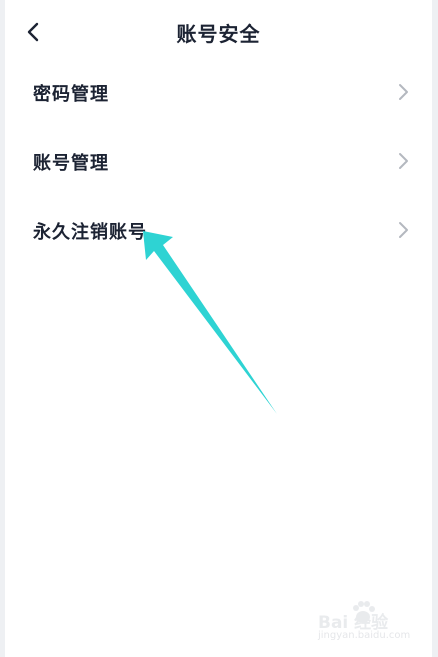 Image resolution: width=438 pixels, height=657 pixels. I want to click on menu-item-account-management: 账号管理, so click(218, 161).